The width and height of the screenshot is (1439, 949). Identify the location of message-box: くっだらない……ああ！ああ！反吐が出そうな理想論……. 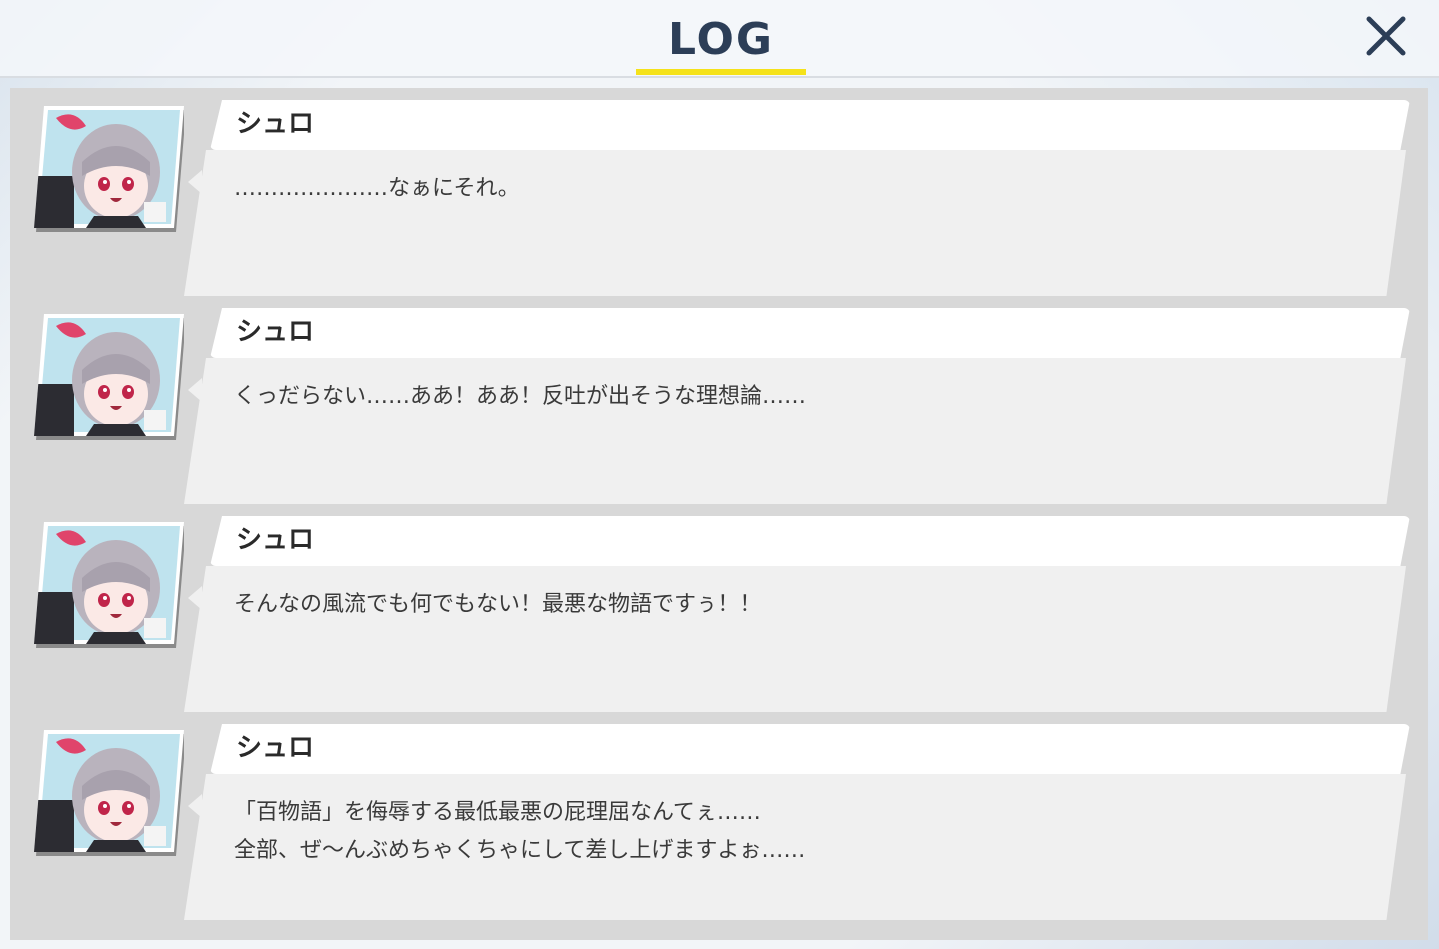
(795, 431).